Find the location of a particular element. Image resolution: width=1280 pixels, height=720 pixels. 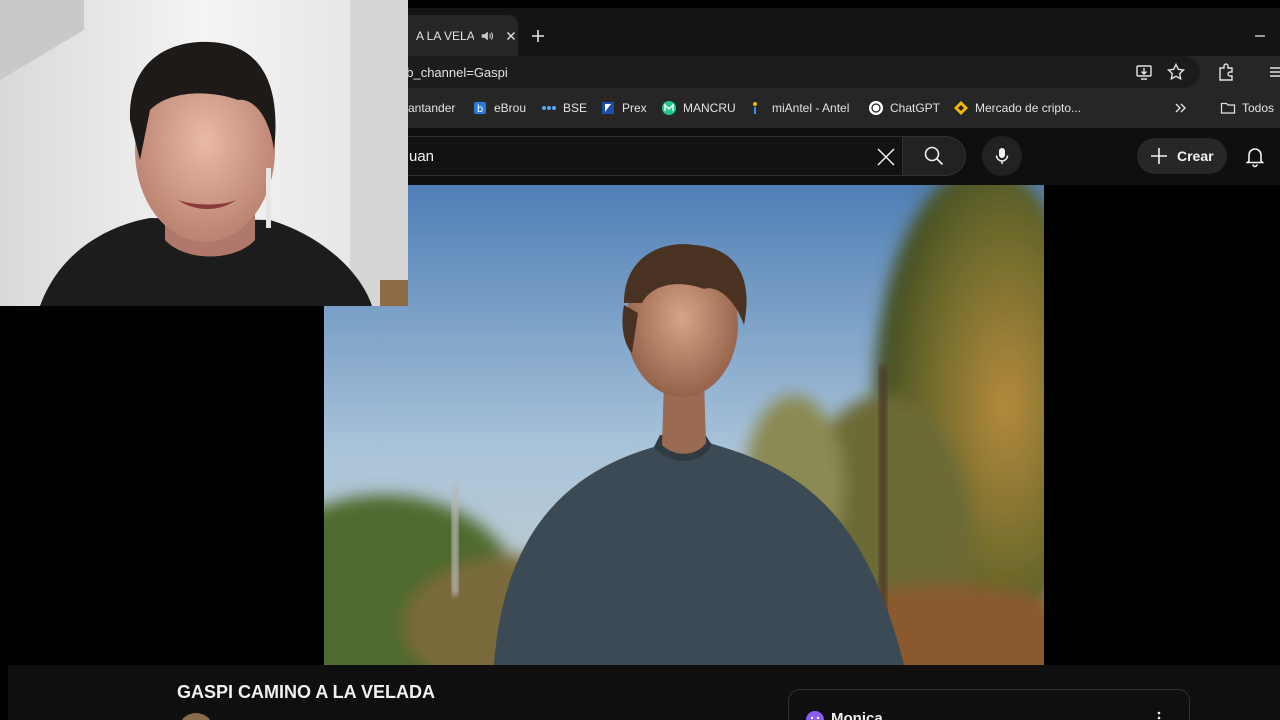

create-button: Crear is located at coordinates (1182, 156).